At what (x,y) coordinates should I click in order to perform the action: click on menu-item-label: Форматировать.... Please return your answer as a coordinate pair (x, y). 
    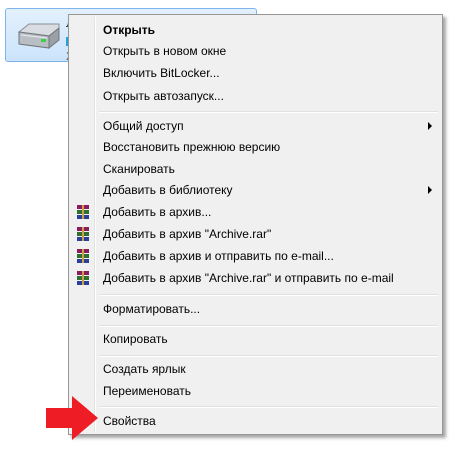
    Looking at the image, I should click on (152, 309).